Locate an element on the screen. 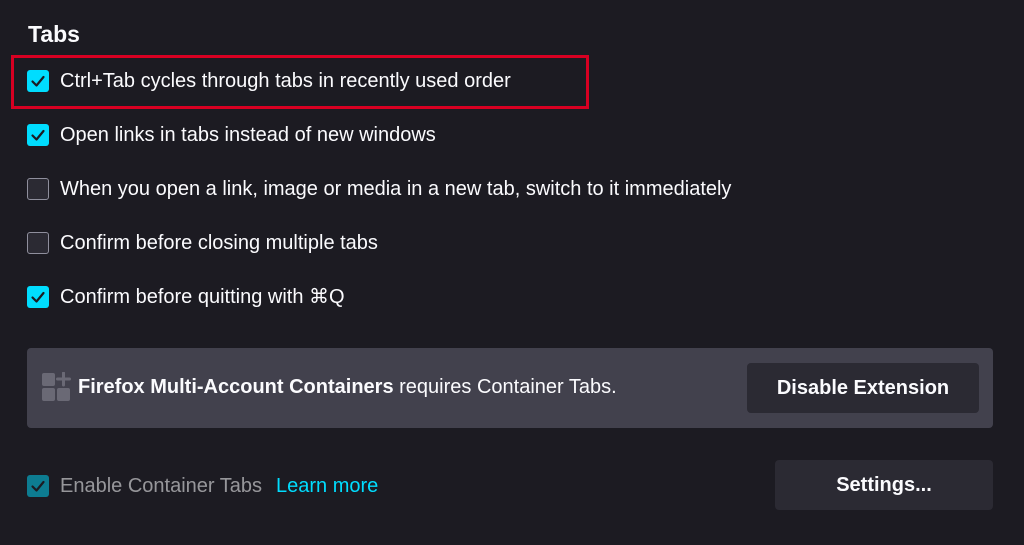  checkbox-enable-container-tabs is located at coordinates (38, 486).